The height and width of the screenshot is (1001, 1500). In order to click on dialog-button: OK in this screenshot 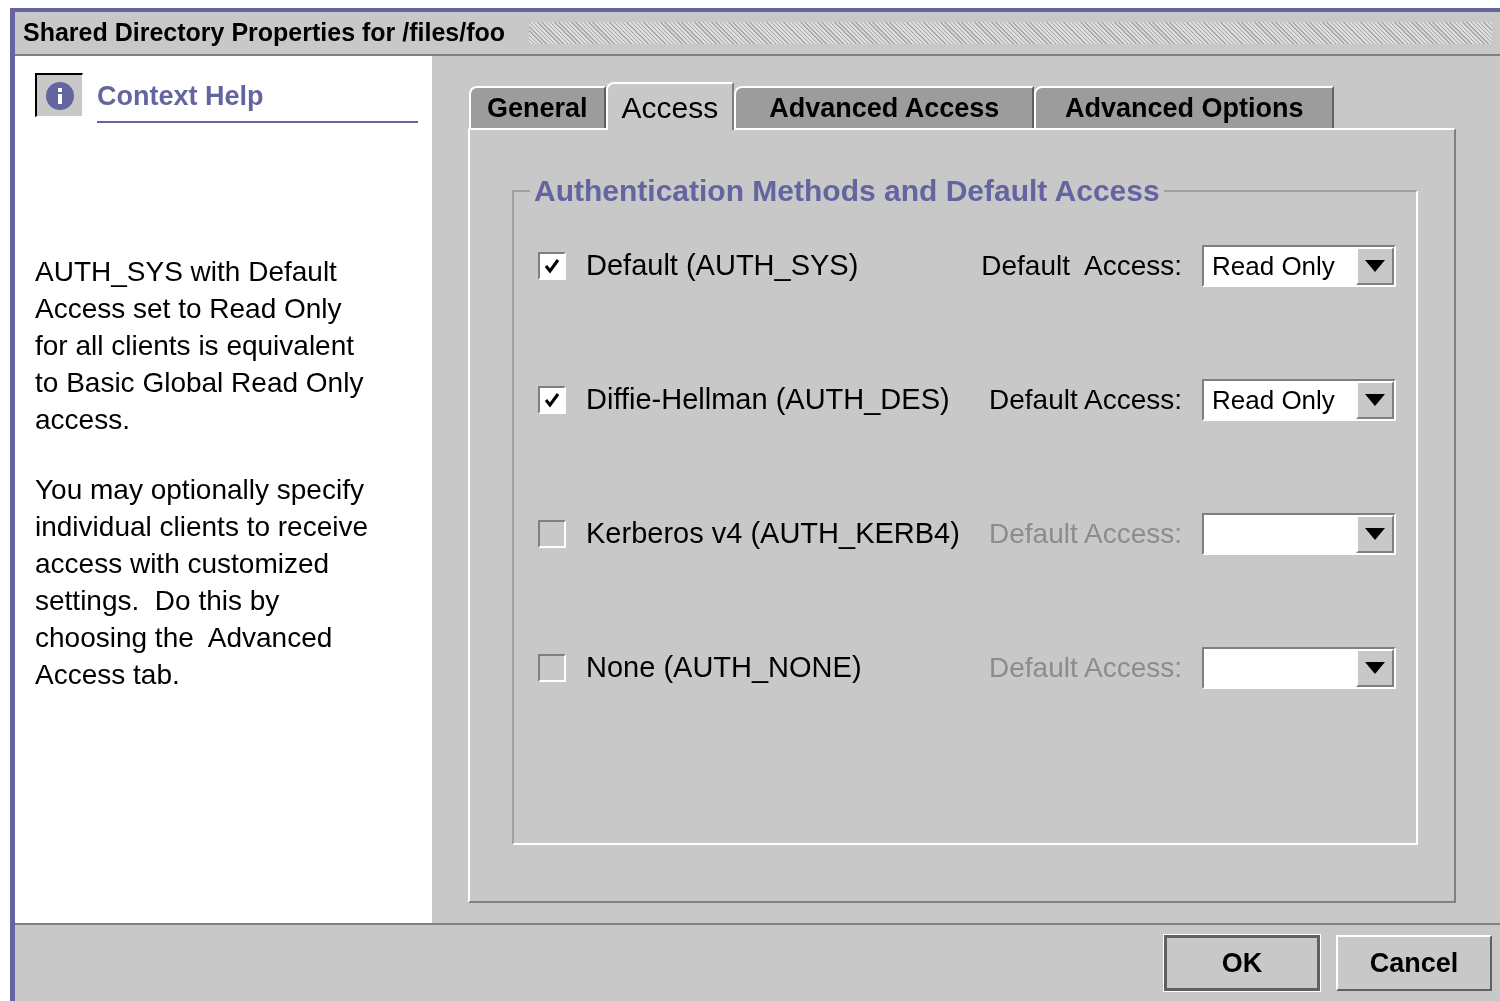, I will do `click(1242, 963)`.